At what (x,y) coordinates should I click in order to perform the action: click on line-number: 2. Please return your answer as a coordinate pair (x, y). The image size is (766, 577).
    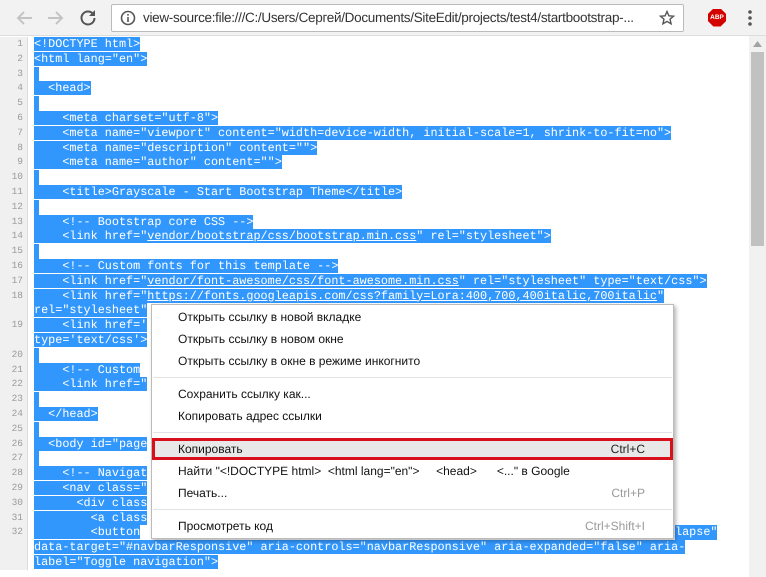
    Looking at the image, I should click on (14, 59).